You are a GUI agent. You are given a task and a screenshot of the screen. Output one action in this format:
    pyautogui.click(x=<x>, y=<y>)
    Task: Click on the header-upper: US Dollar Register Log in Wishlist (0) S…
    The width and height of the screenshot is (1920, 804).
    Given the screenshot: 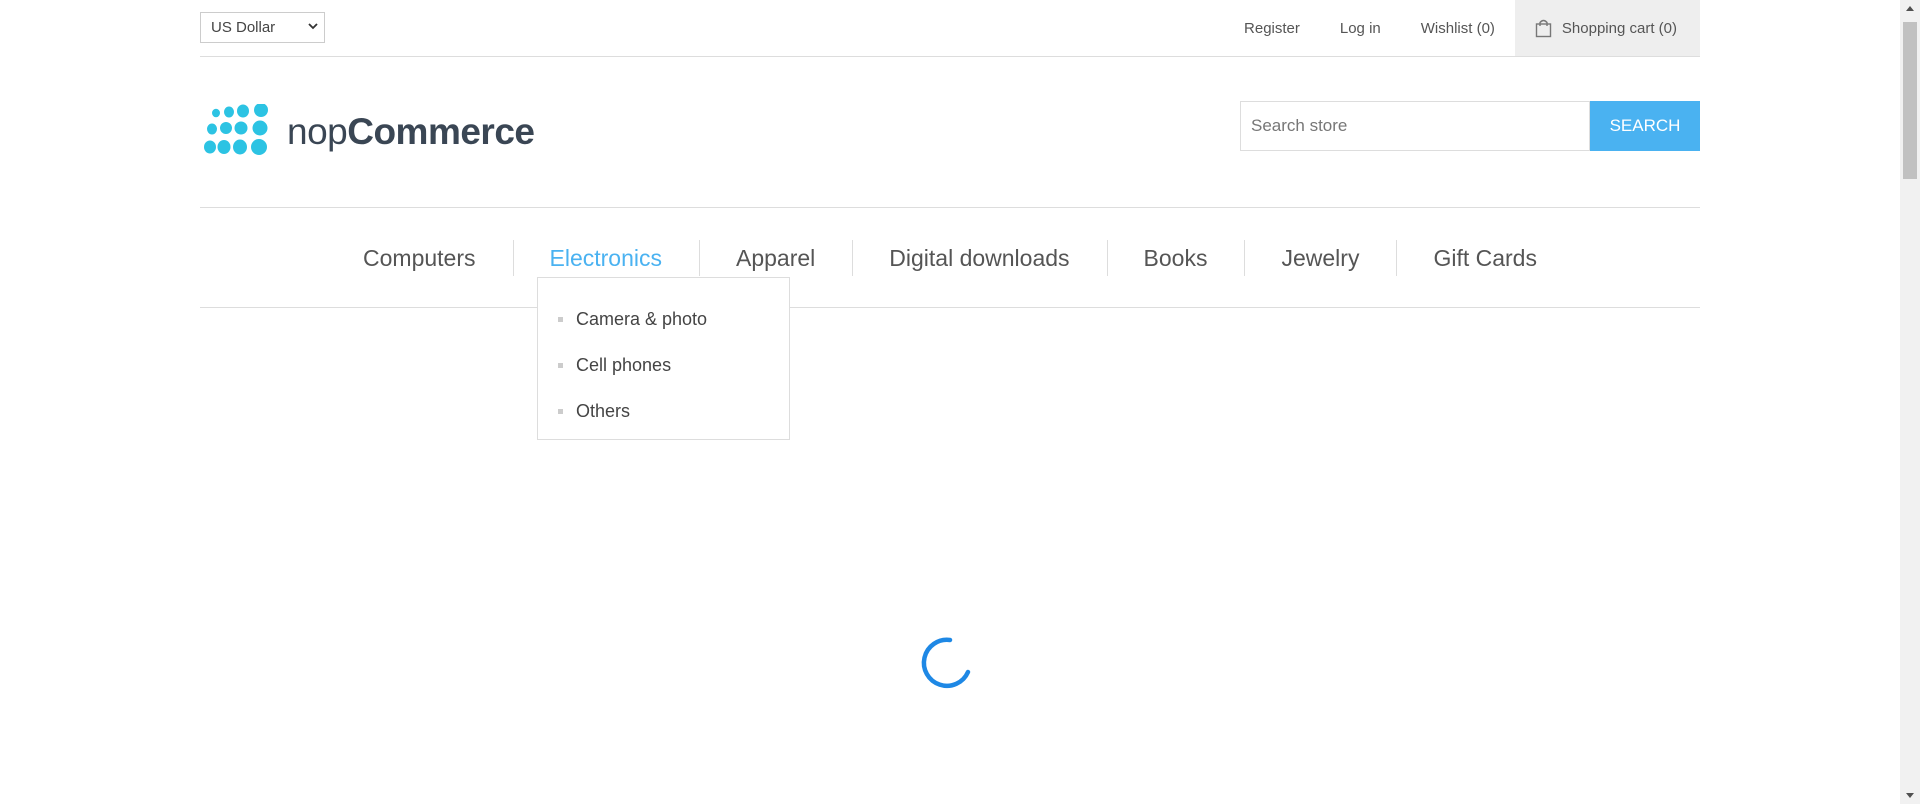 What is the action you would take?
    pyautogui.click(x=950, y=28)
    